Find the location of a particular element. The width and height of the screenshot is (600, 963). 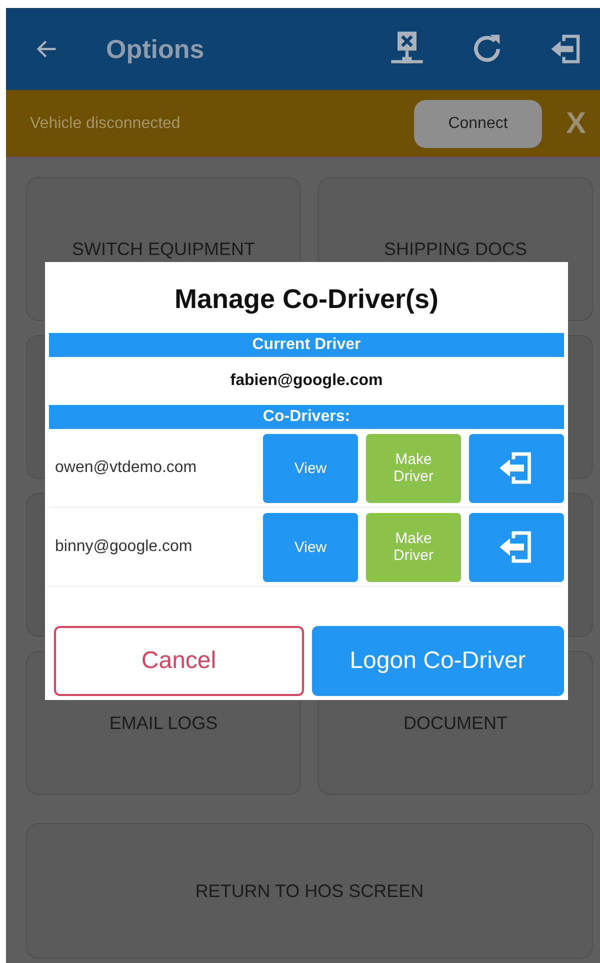

co-driver-email: binny@google.com is located at coordinates (124, 547).